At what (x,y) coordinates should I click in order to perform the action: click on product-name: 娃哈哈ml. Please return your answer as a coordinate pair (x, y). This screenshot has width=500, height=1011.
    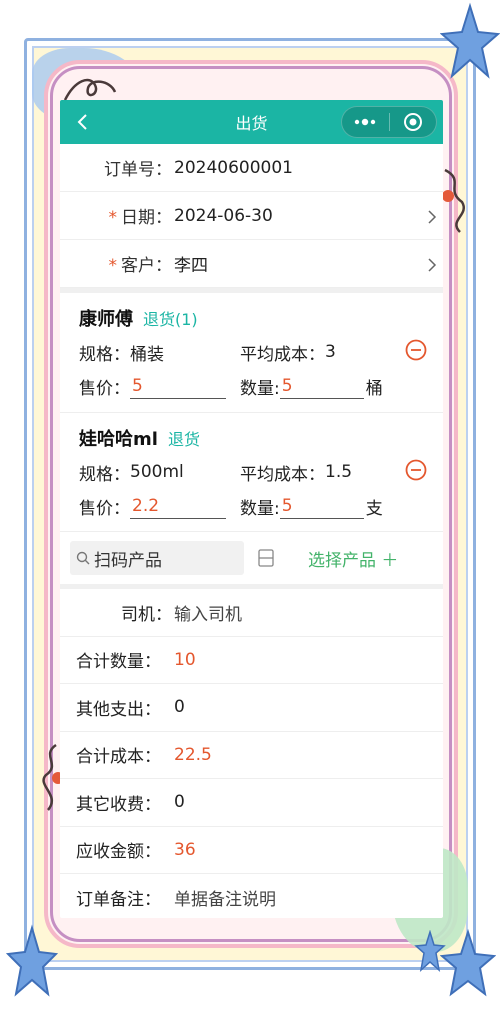
    Looking at the image, I should click on (118, 439).